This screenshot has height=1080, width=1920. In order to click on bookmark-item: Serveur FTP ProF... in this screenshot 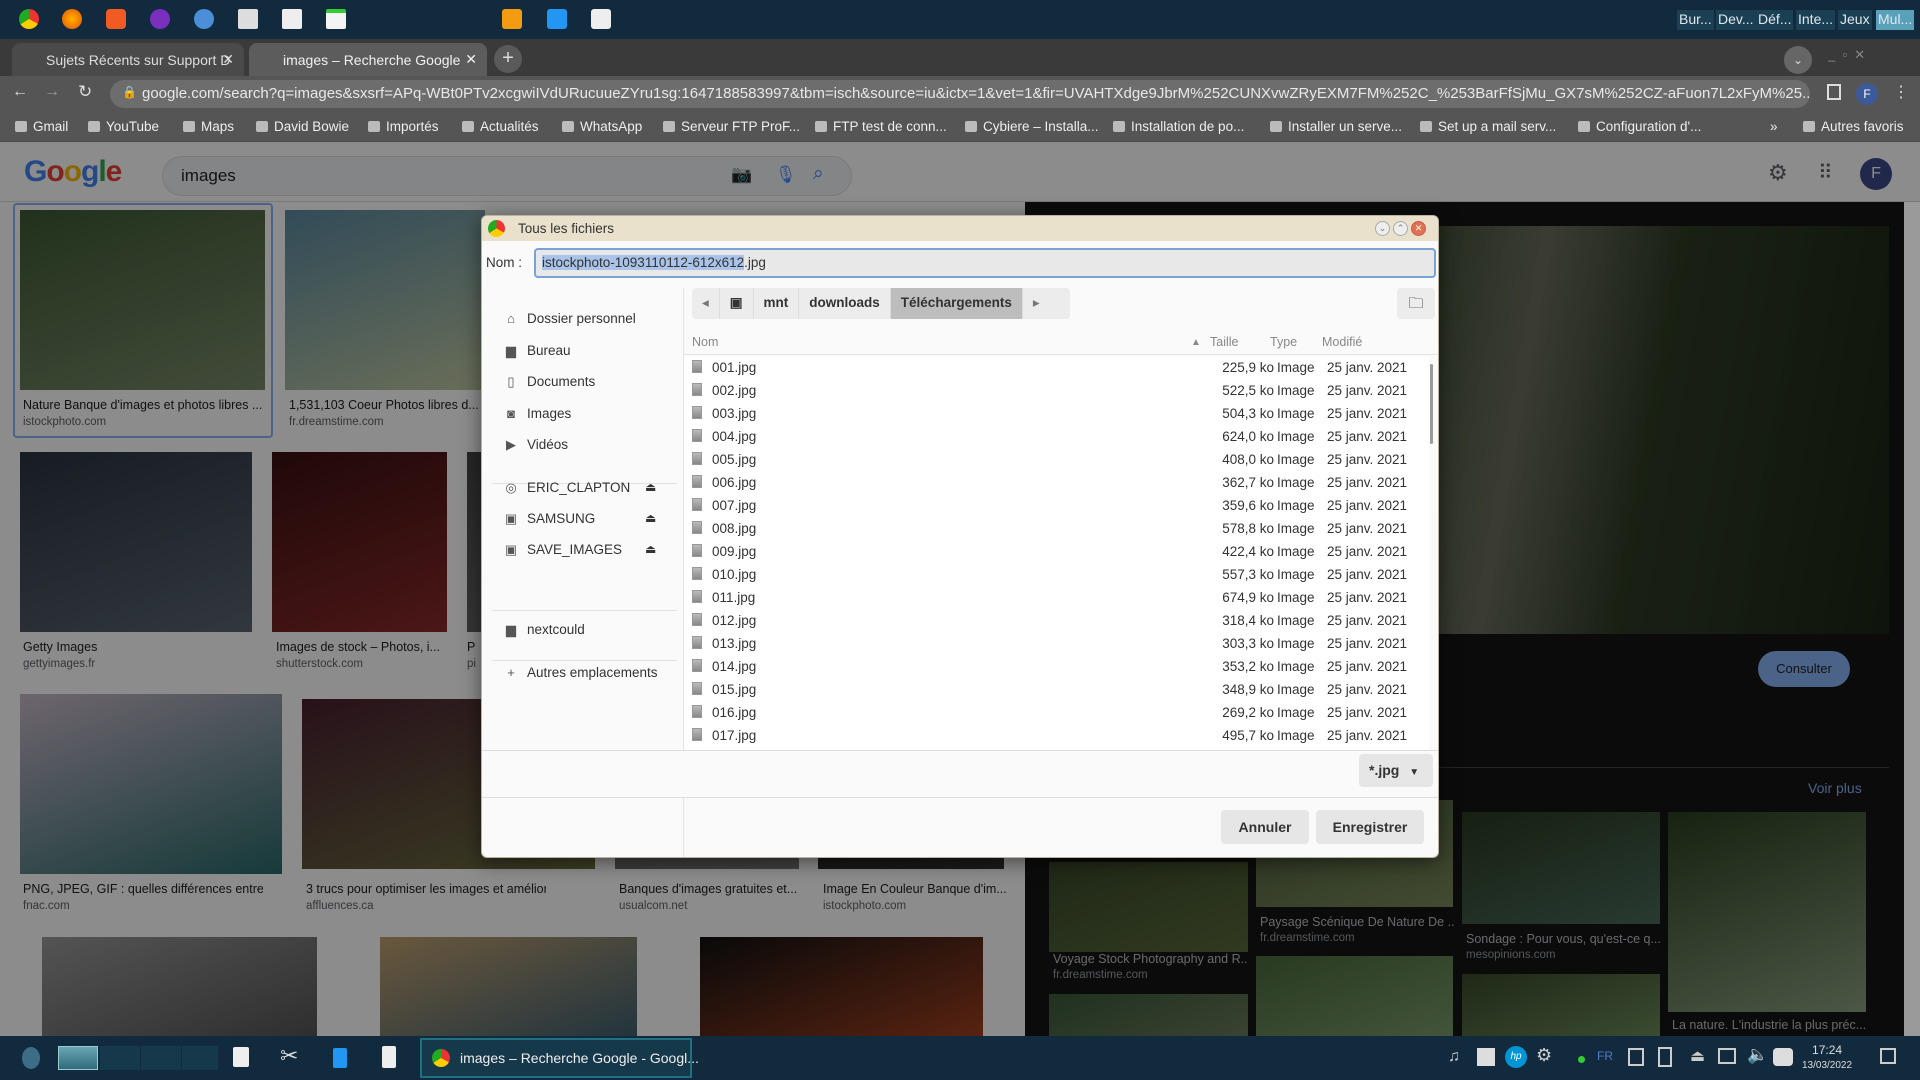, I will do `click(731, 126)`.